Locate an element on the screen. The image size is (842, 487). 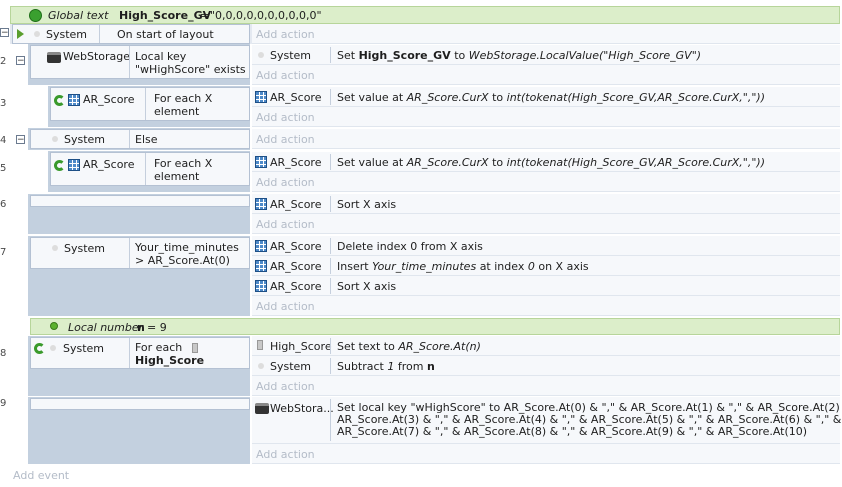
condition-local-key-exists: WebStorage Local key "wHighScore" exists is located at coordinates (140, 62).